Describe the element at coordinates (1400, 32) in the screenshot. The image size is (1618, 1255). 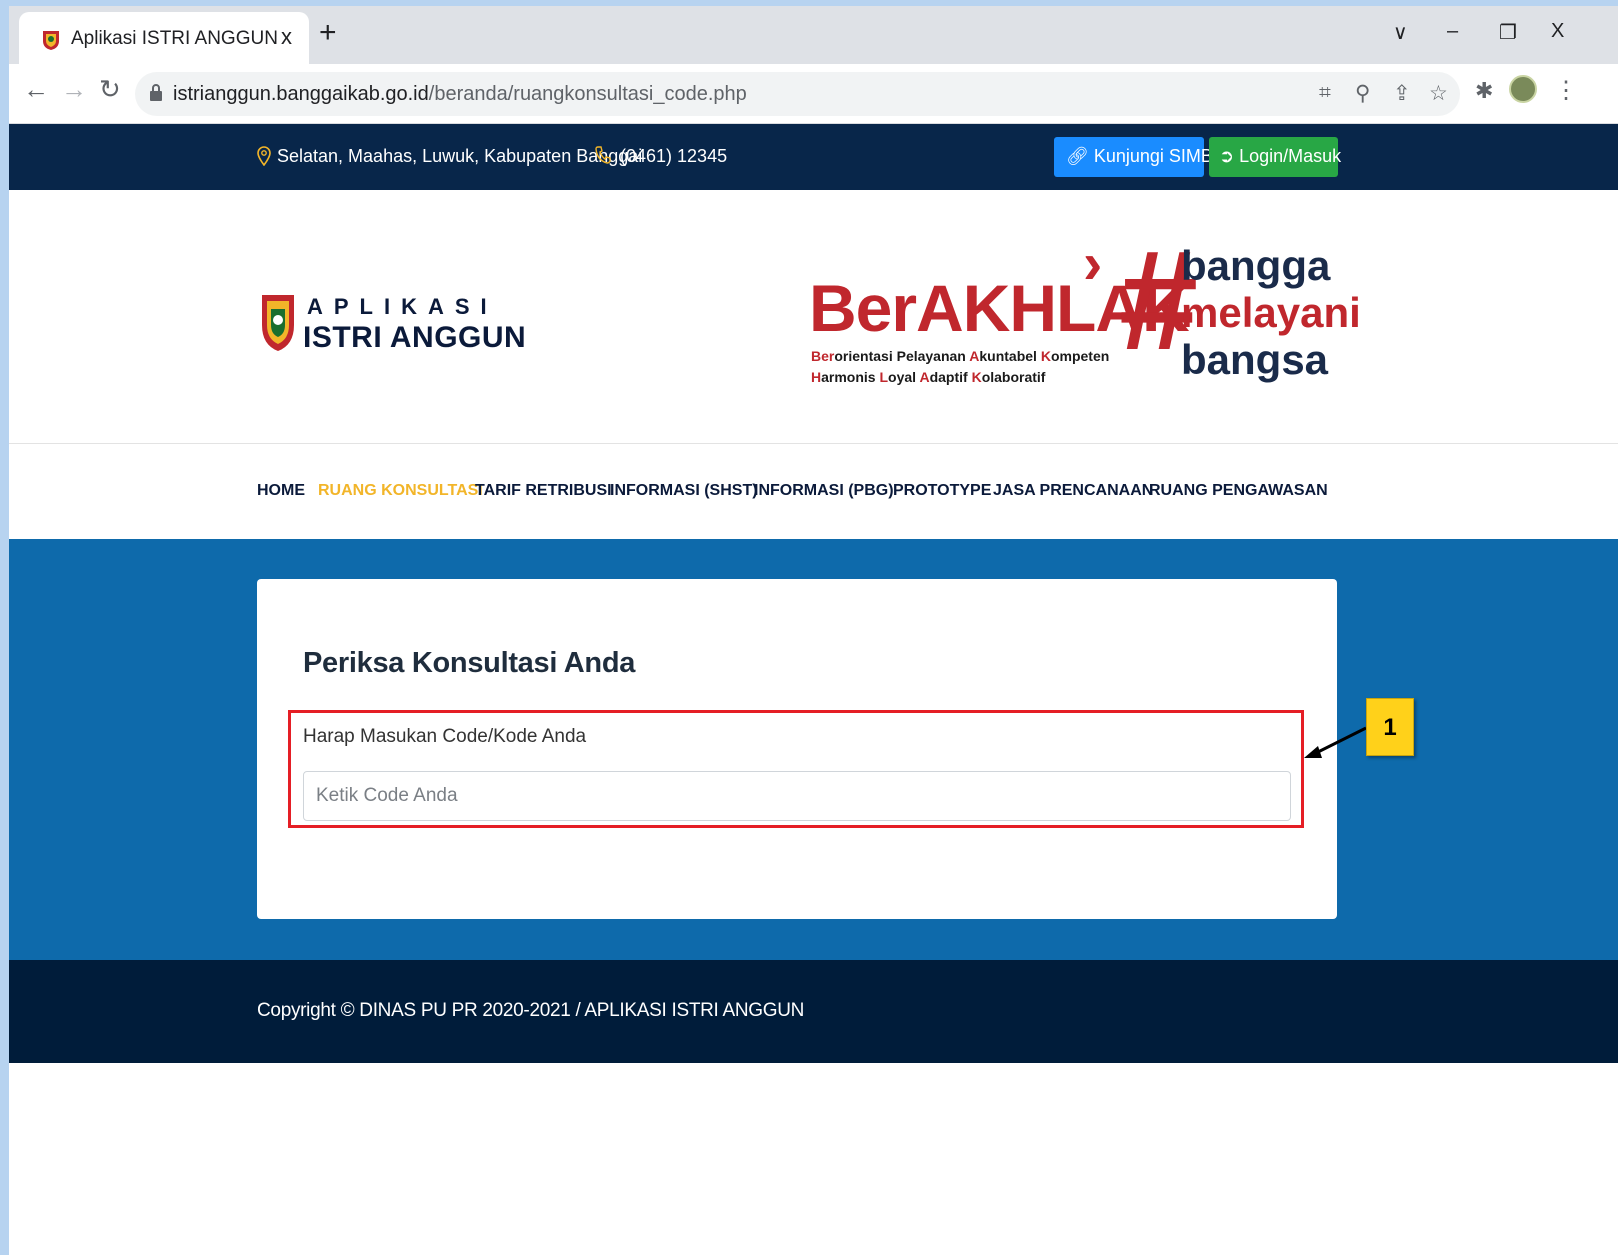
I see `tab-search-icon: ∨` at that location.